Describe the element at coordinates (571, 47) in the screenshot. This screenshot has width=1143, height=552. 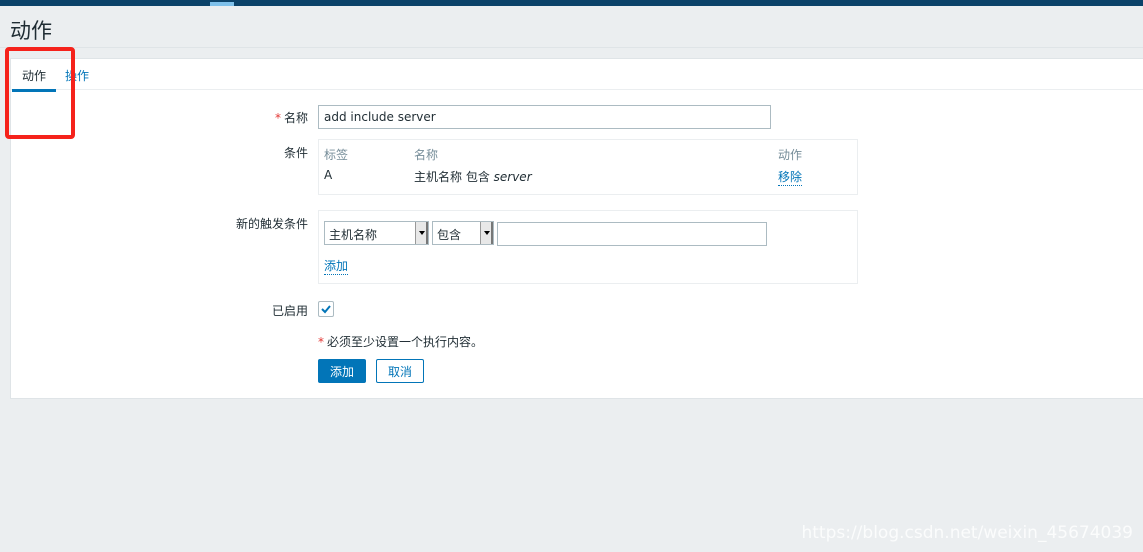
I see `divider` at that location.